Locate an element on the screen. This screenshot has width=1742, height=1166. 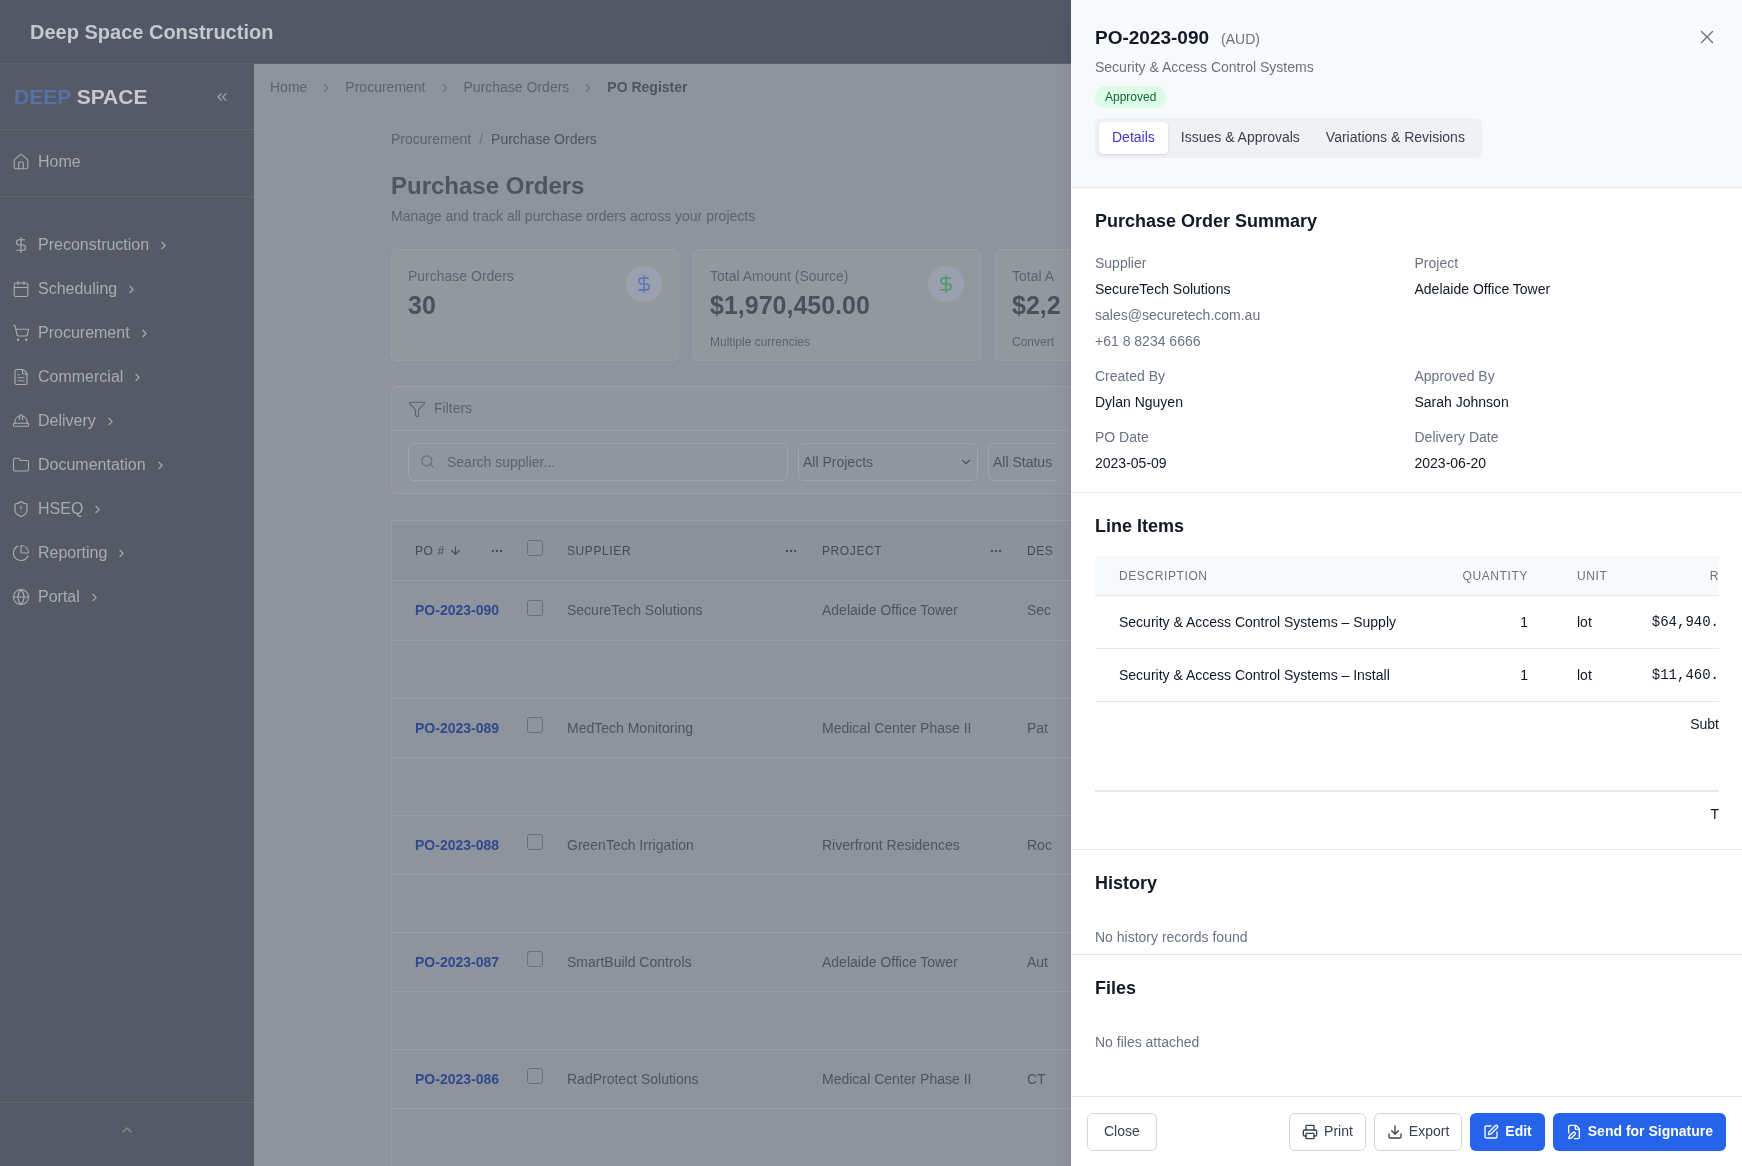
printer-icon is located at coordinates (1310, 1131).